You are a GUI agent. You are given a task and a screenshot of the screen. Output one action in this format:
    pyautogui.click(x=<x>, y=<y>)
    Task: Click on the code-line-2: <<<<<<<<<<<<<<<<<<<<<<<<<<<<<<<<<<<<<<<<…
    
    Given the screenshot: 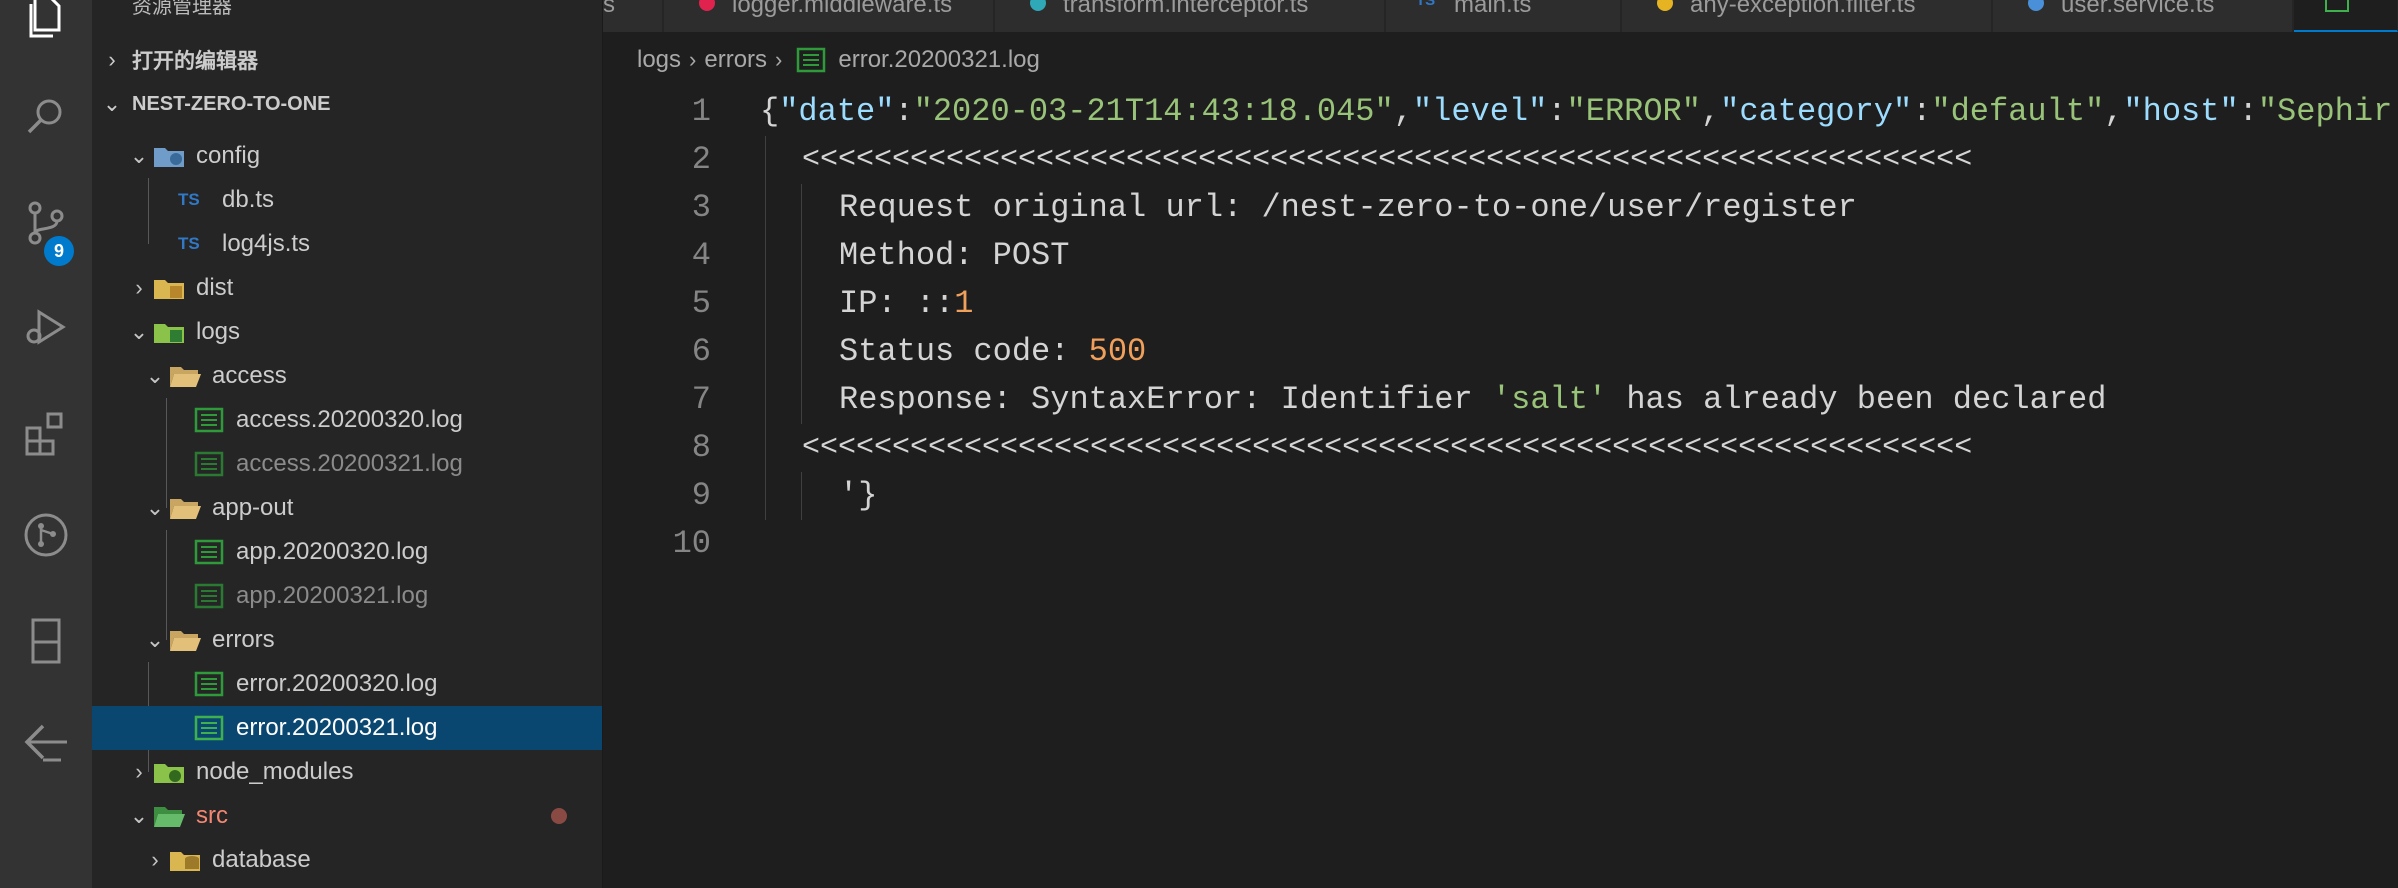 What is the action you would take?
    pyautogui.click(x=1387, y=160)
    